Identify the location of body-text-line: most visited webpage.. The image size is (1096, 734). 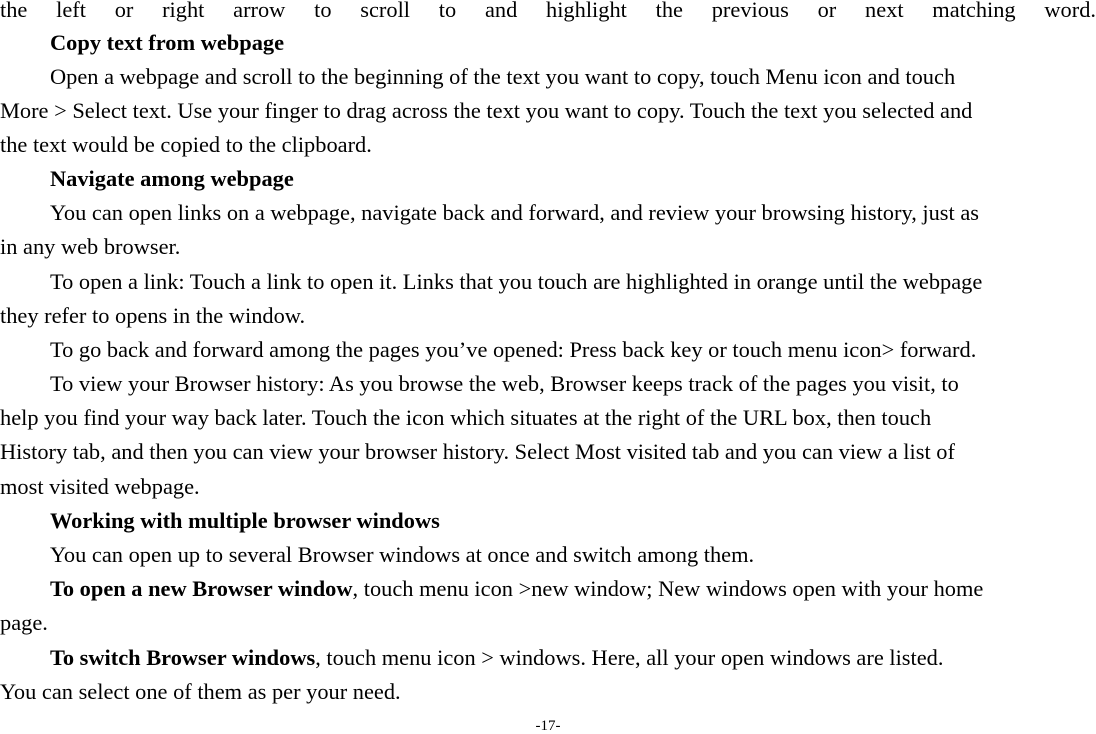
(100, 486).